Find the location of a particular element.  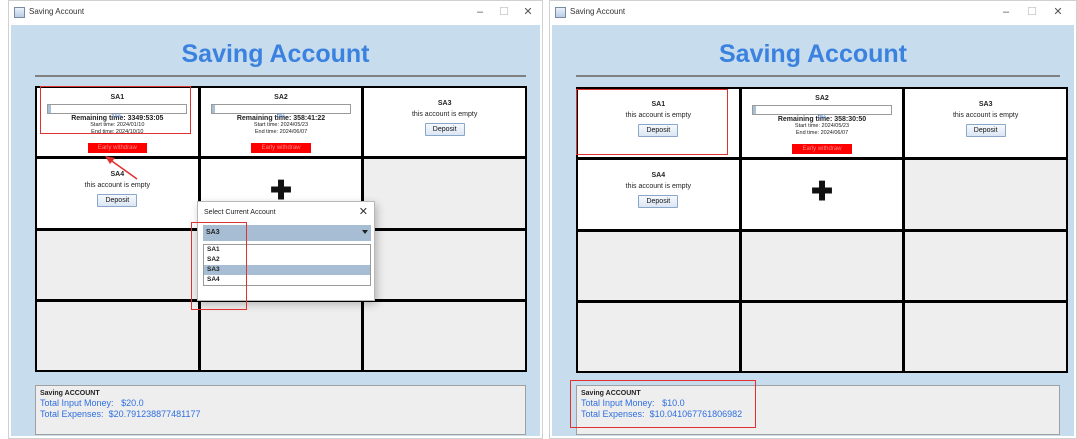

account-card-sa1: SA1 this account is empty Deposit is located at coordinates (658, 123).